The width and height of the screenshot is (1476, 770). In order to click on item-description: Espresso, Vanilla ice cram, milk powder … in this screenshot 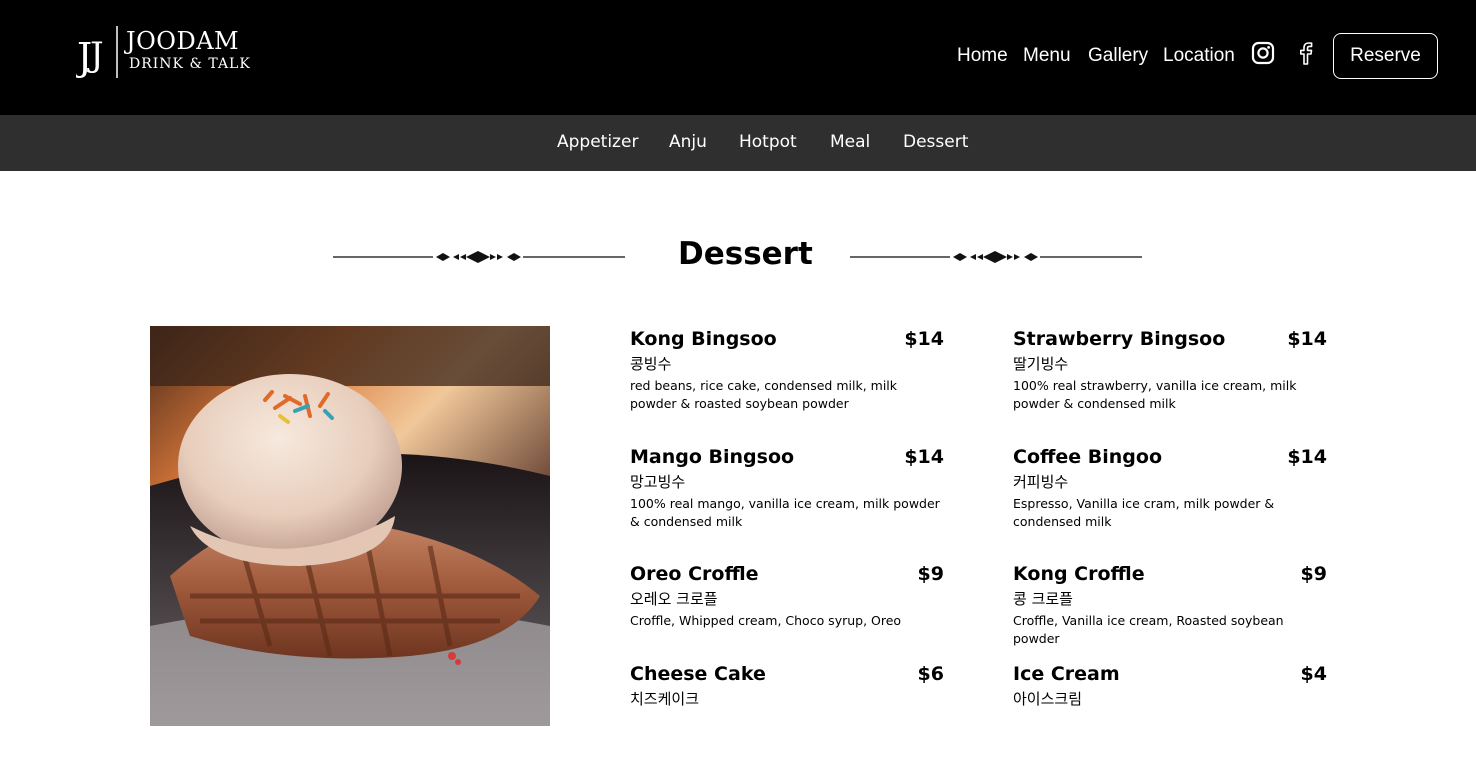, I will do `click(1144, 512)`.